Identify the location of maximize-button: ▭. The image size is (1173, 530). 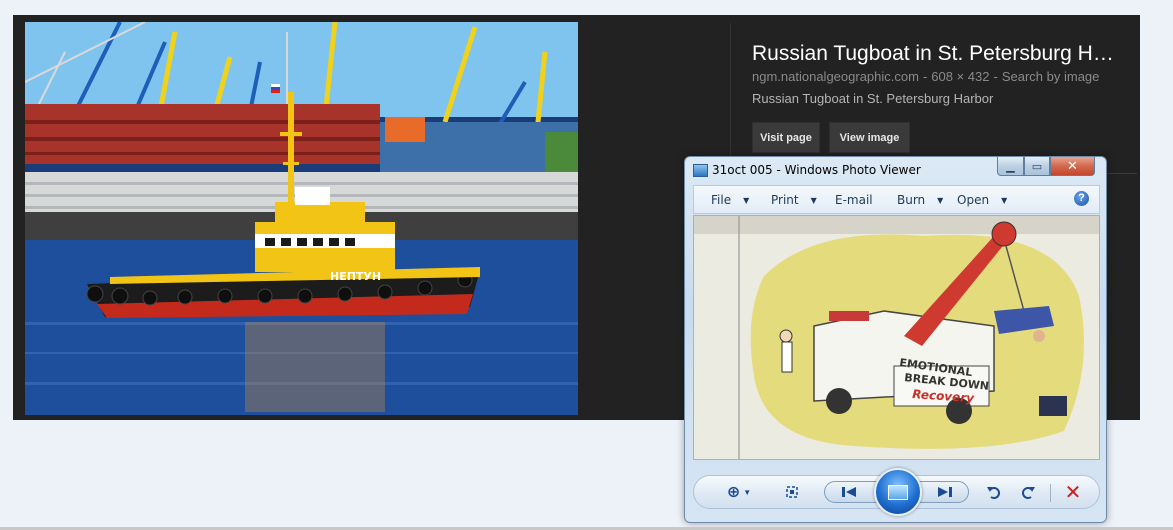
(1037, 166).